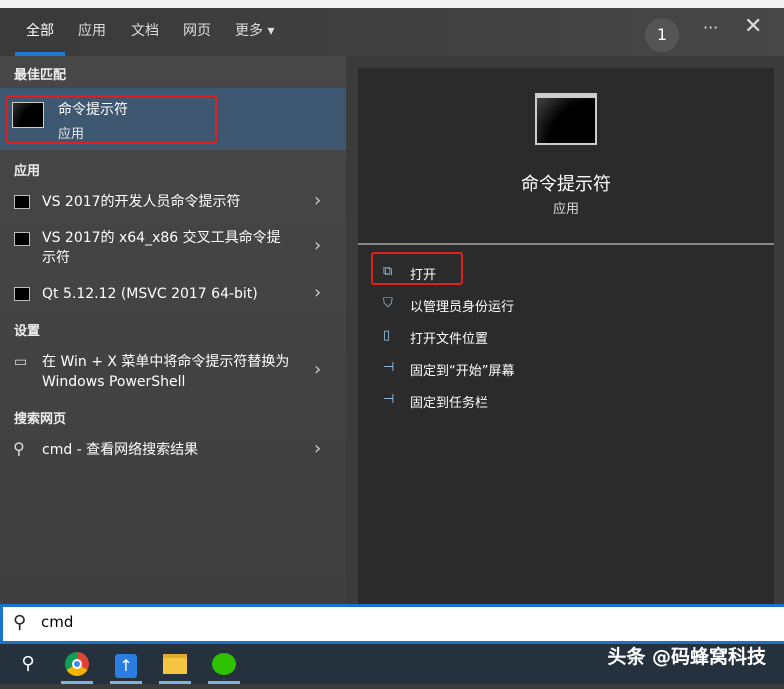 Image resolution: width=784 pixels, height=689 pixels. What do you see at coordinates (77, 664) in the screenshot?
I see `chrome-icon` at bounding box center [77, 664].